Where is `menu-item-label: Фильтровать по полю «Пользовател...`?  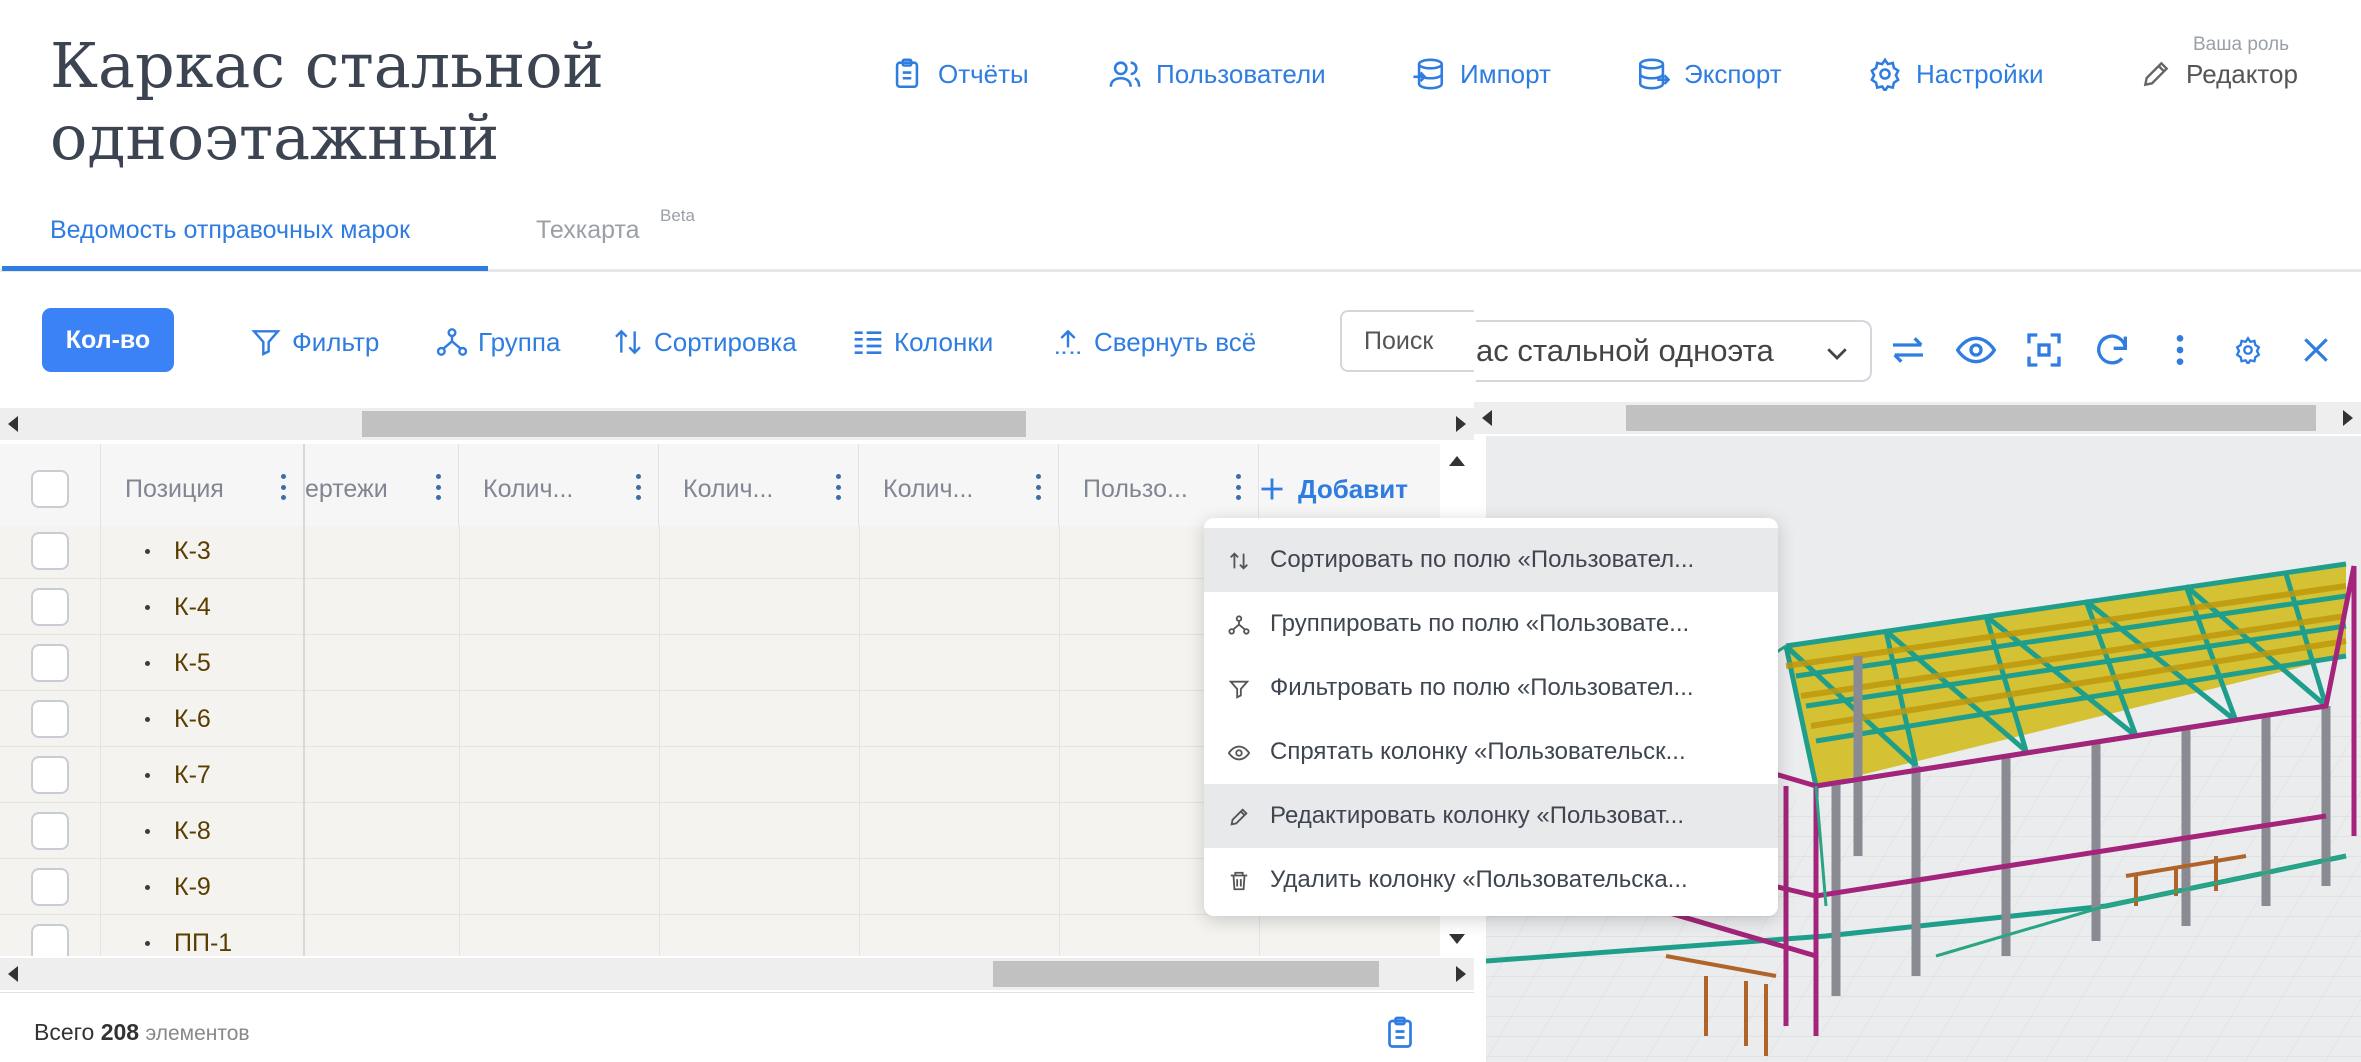
menu-item-label: Фильтровать по полю «Пользовател... is located at coordinates (1482, 687).